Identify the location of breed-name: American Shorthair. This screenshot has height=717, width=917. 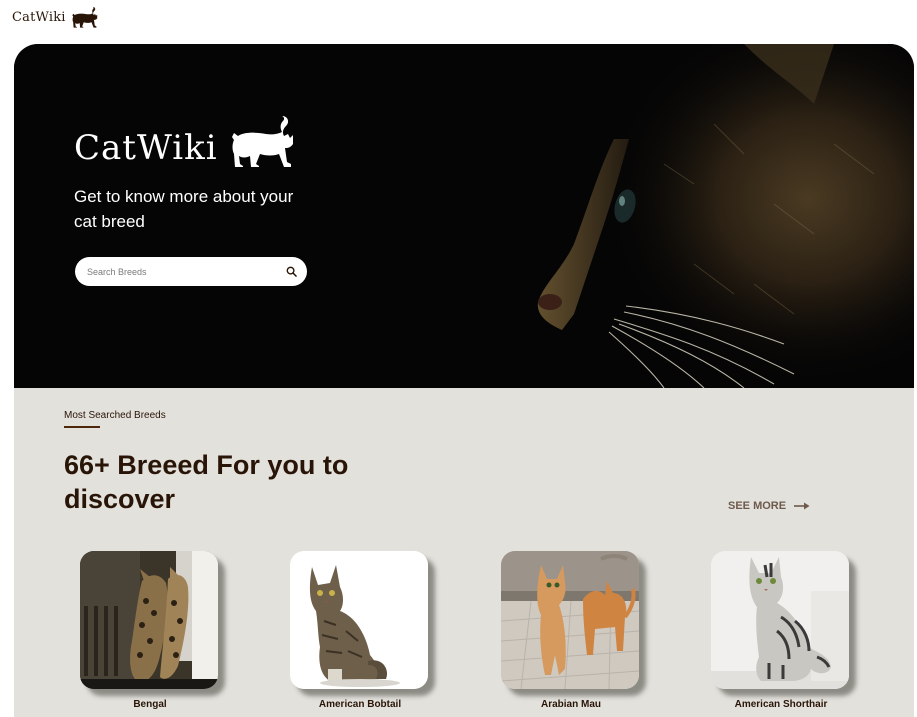
(781, 704).